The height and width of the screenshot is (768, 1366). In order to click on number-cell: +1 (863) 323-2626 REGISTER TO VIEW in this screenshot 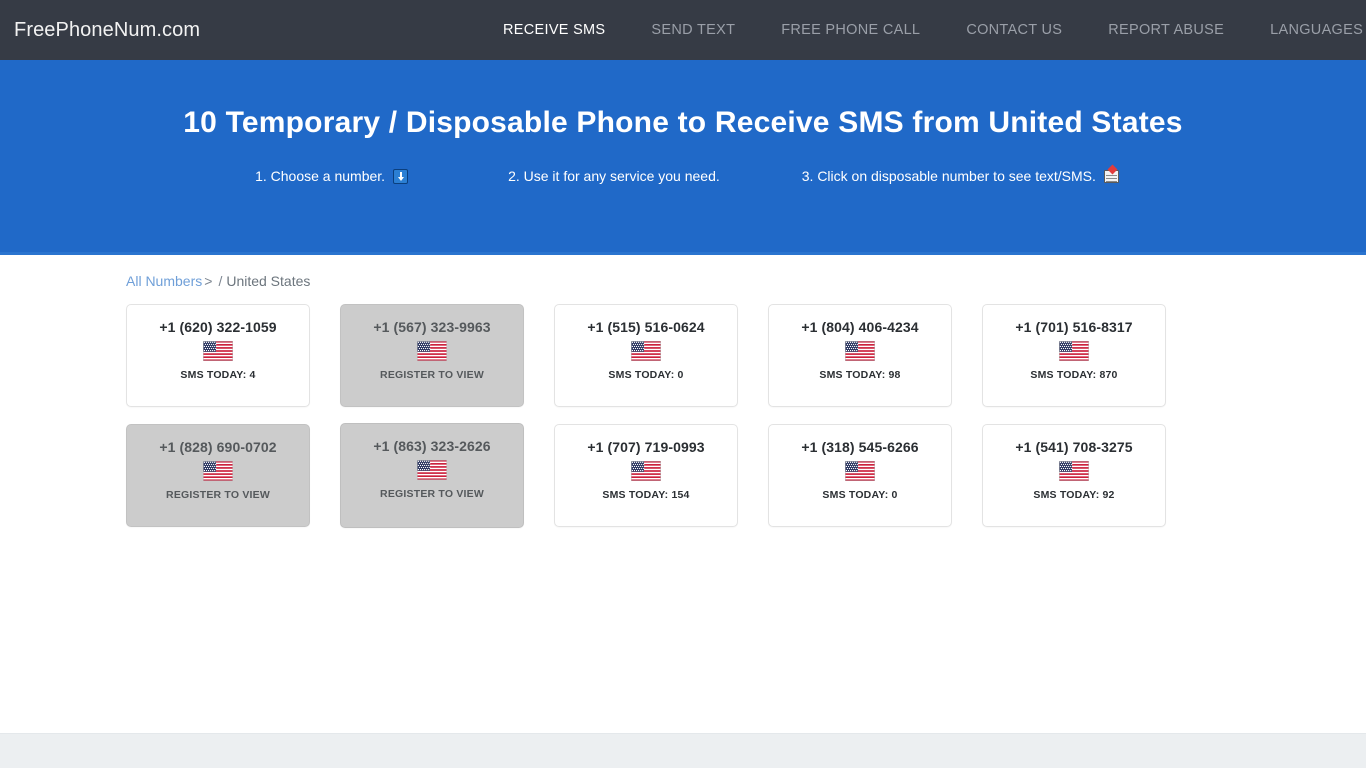, I will do `click(447, 483)`.